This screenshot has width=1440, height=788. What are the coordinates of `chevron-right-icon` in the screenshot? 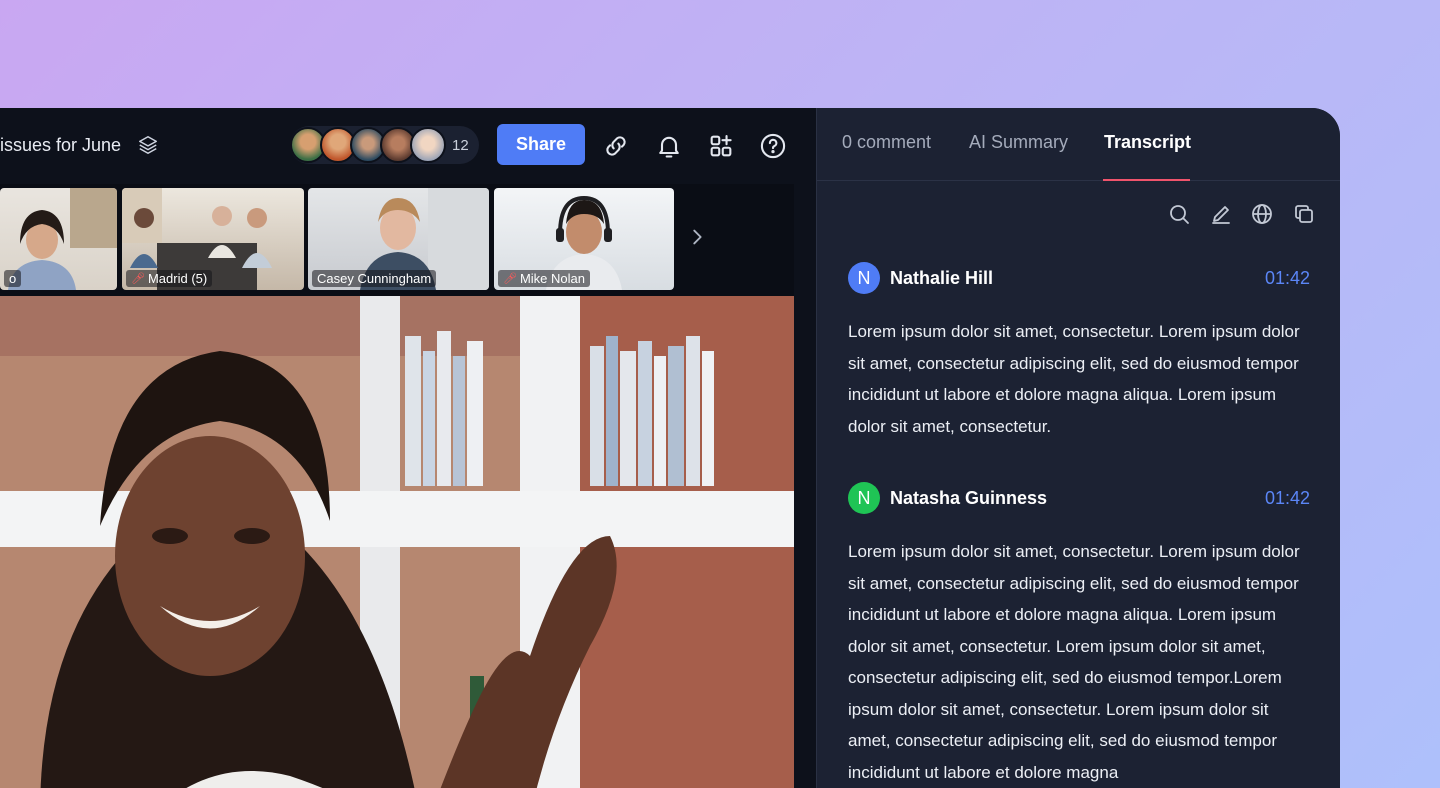 It's located at (697, 237).